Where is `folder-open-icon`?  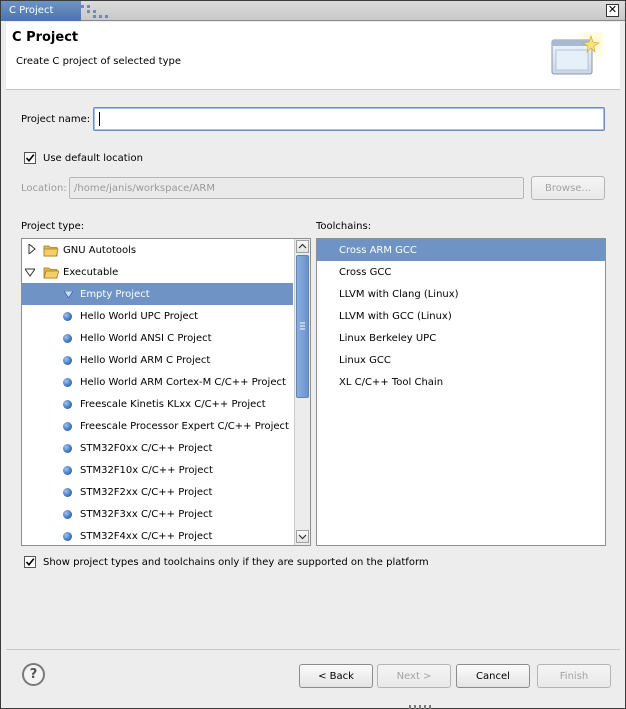 folder-open-icon is located at coordinates (51, 273).